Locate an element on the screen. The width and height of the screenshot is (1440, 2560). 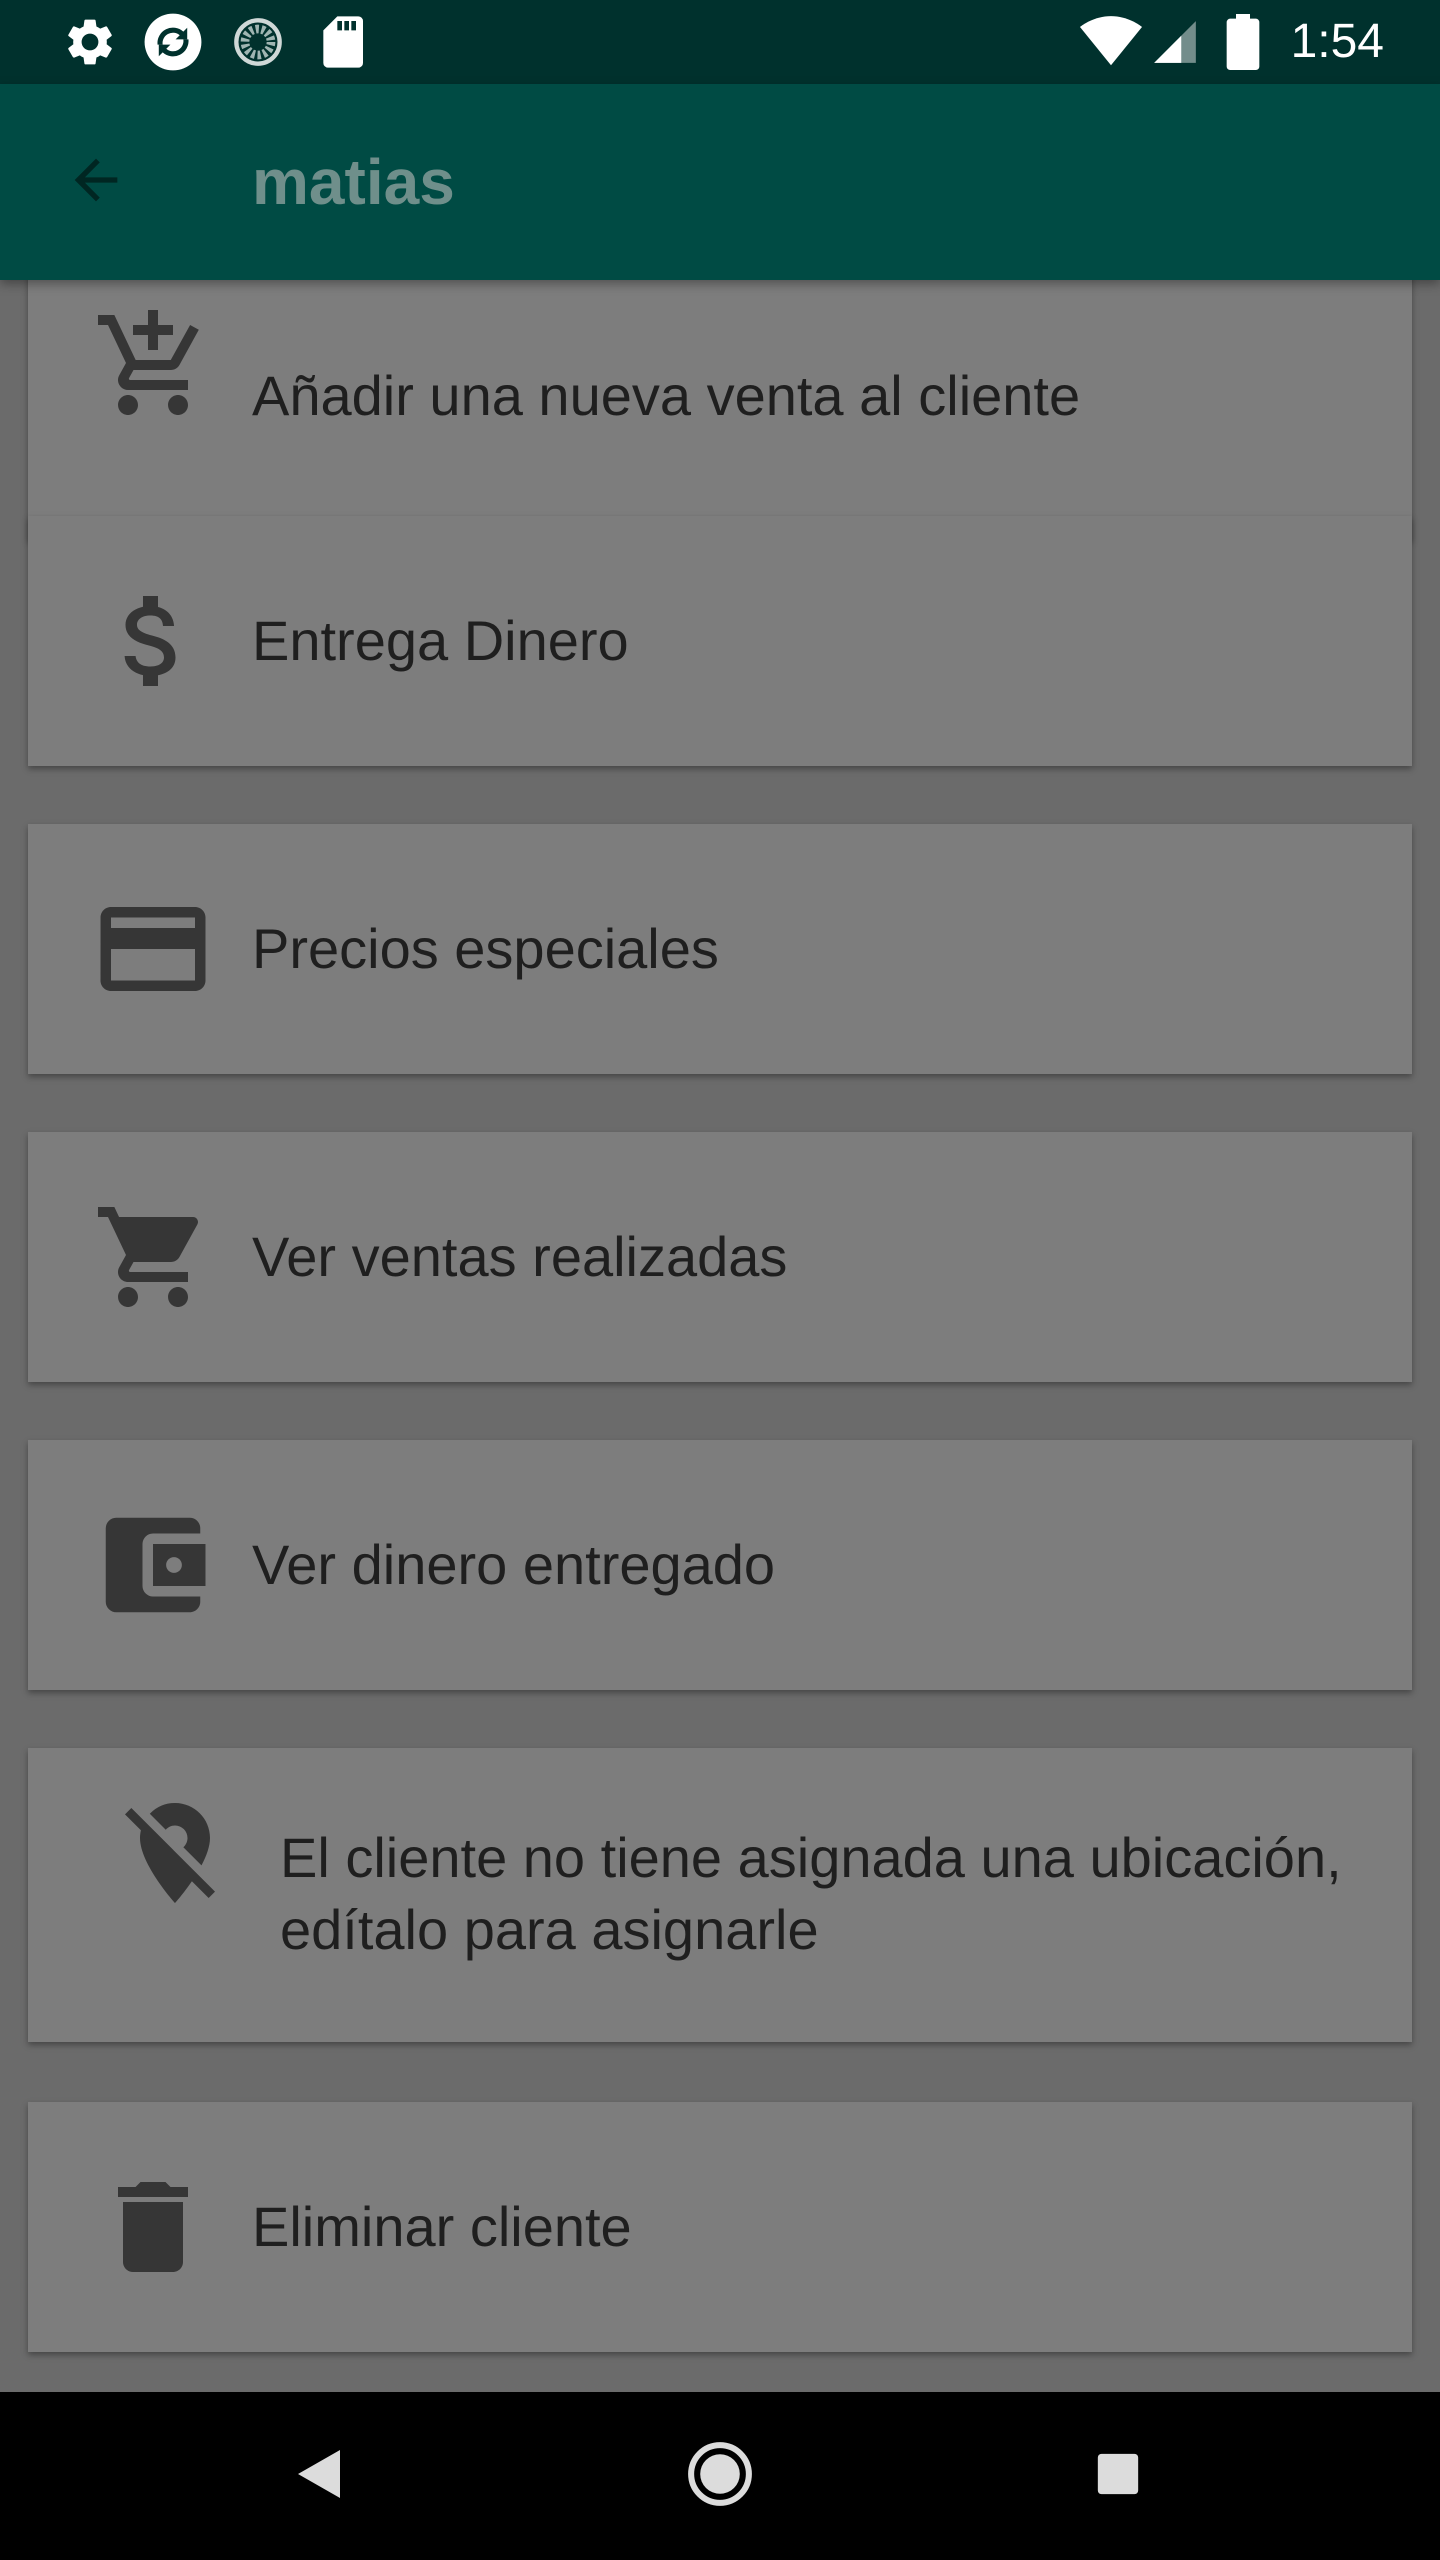
menu-item-label: Ver ventas realizadas is located at coordinates (520, 1256).